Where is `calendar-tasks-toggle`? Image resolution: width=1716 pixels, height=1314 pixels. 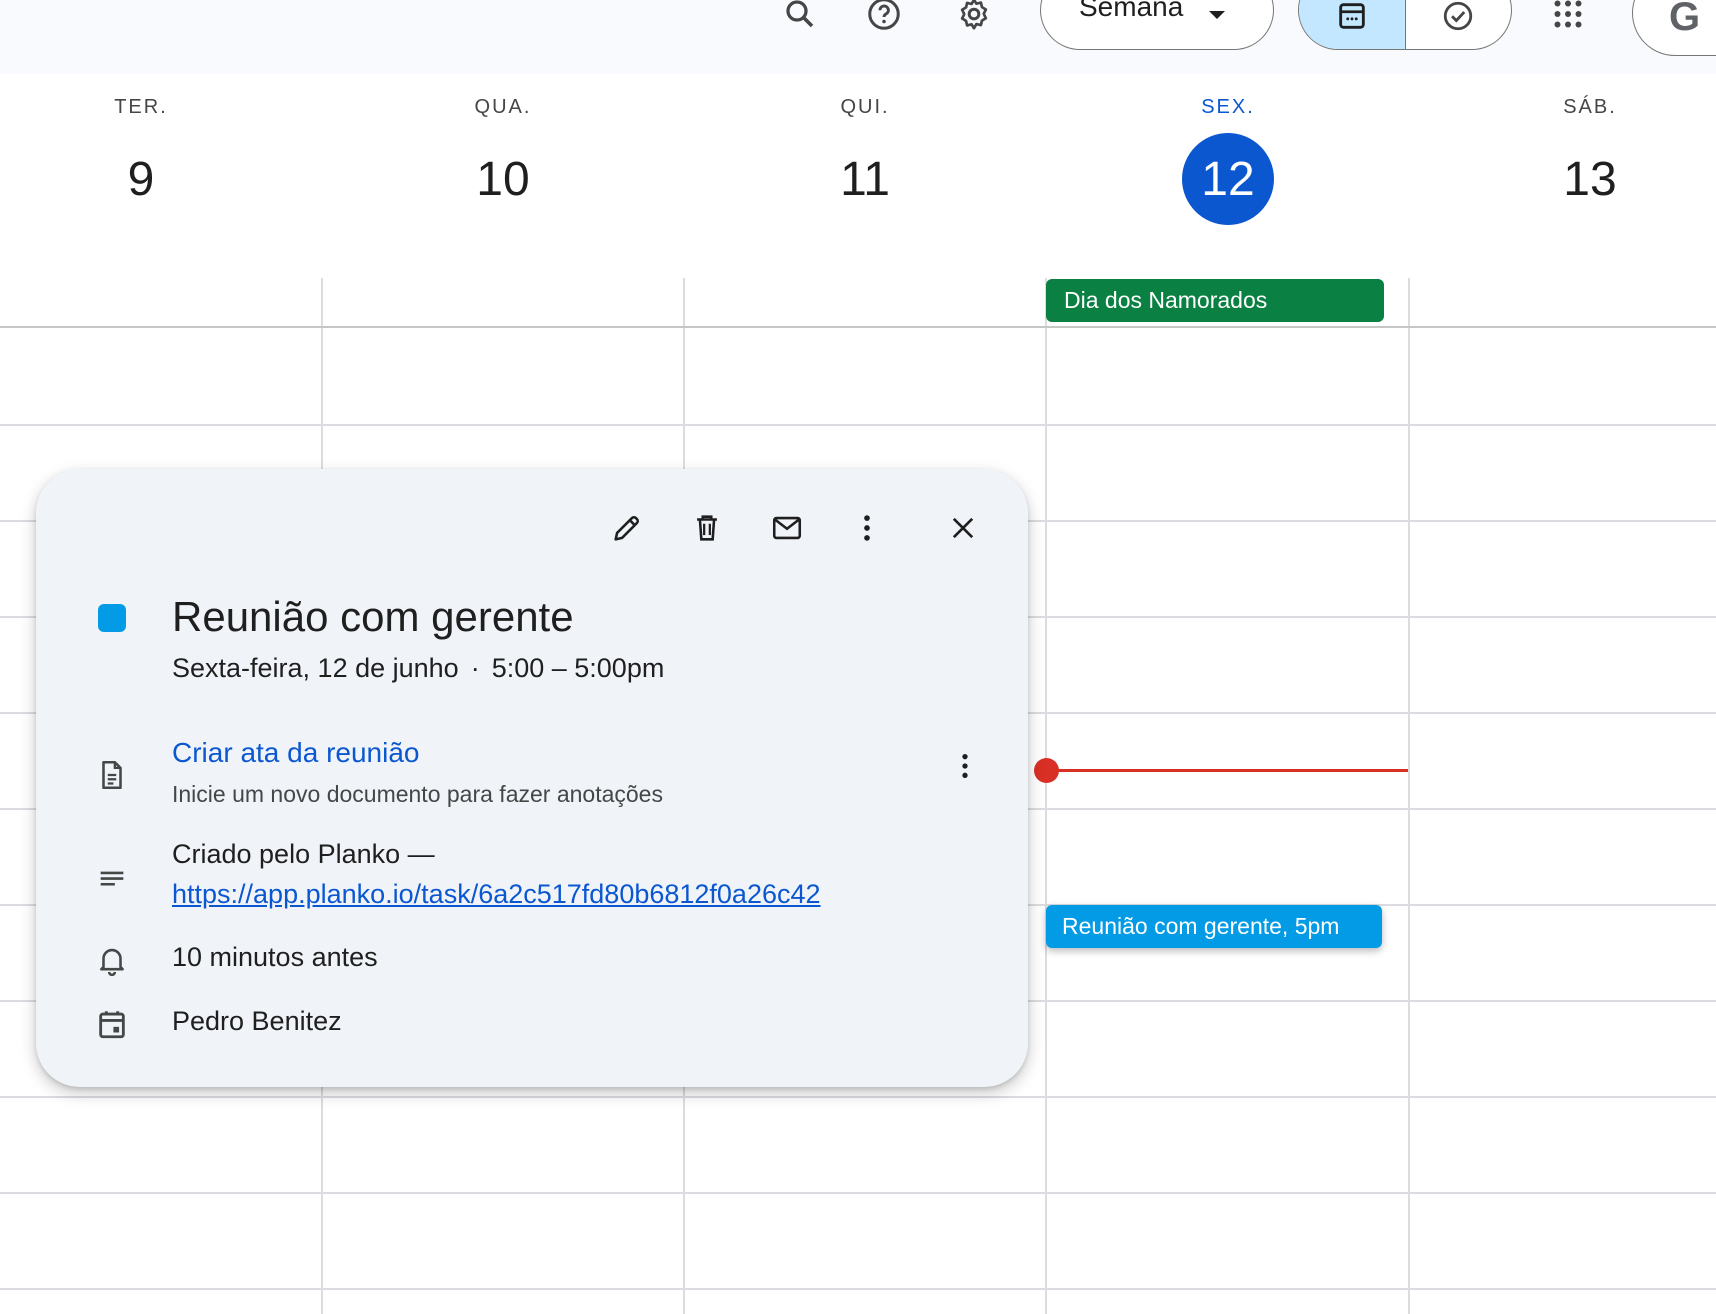 calendar-tasks-toggle is located at coordinates (1405, 25).